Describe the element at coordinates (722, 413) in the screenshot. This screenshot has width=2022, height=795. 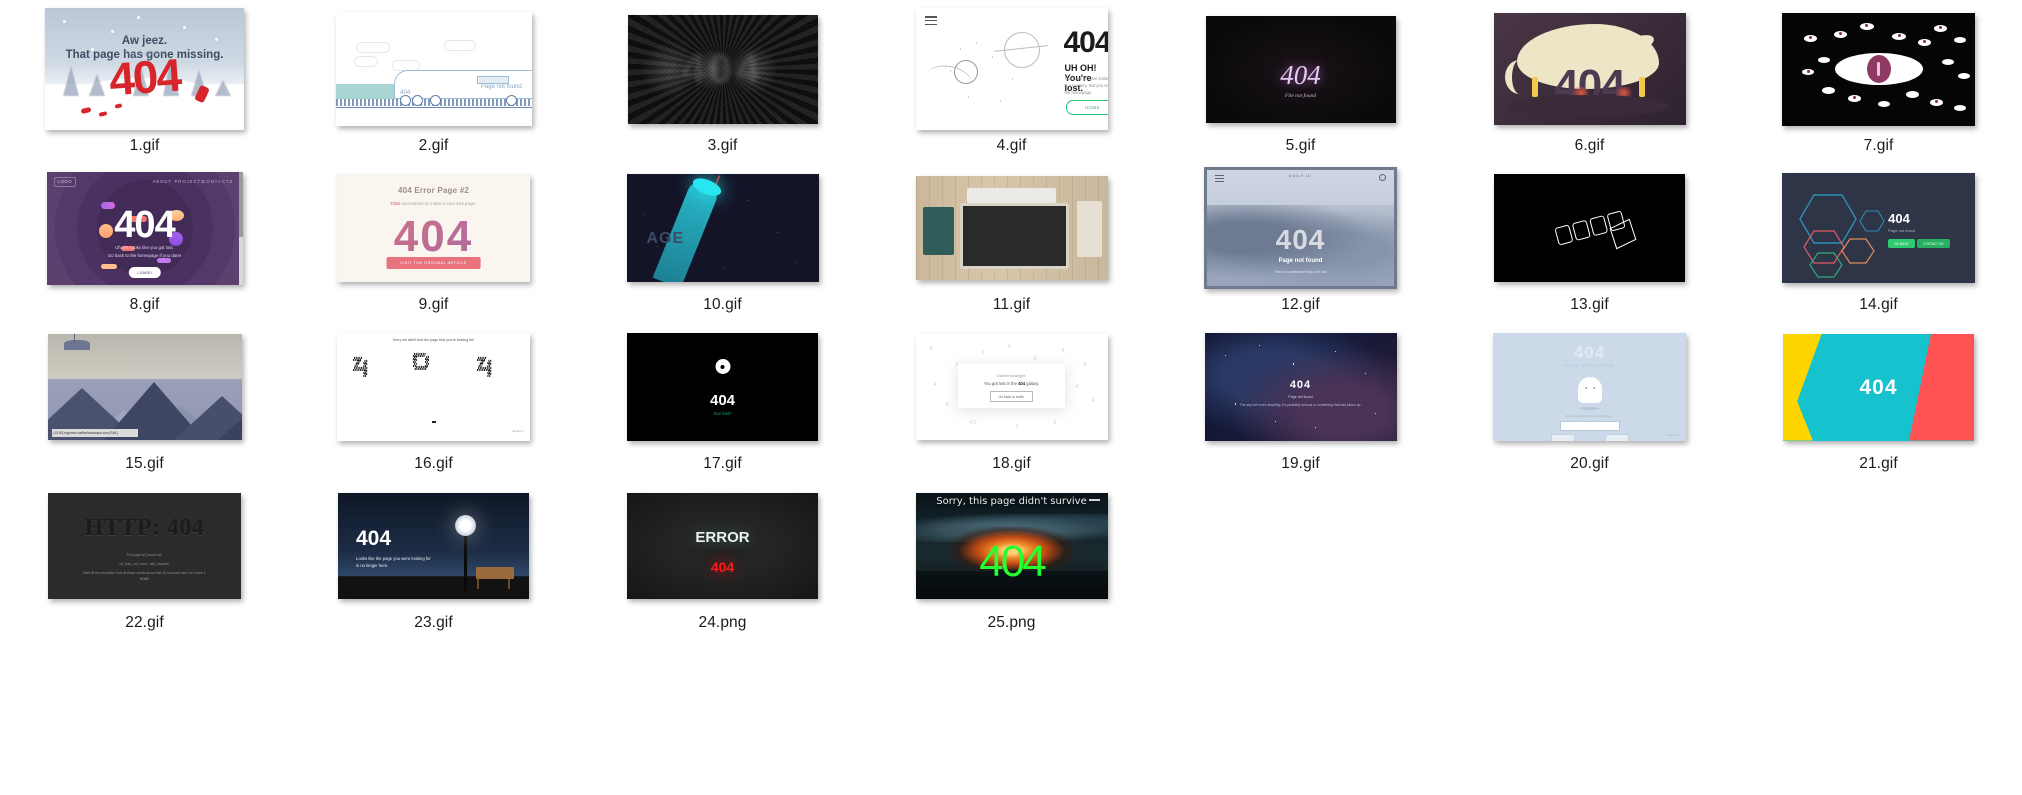
I see `error-subtitle: Got lost?` at that location.